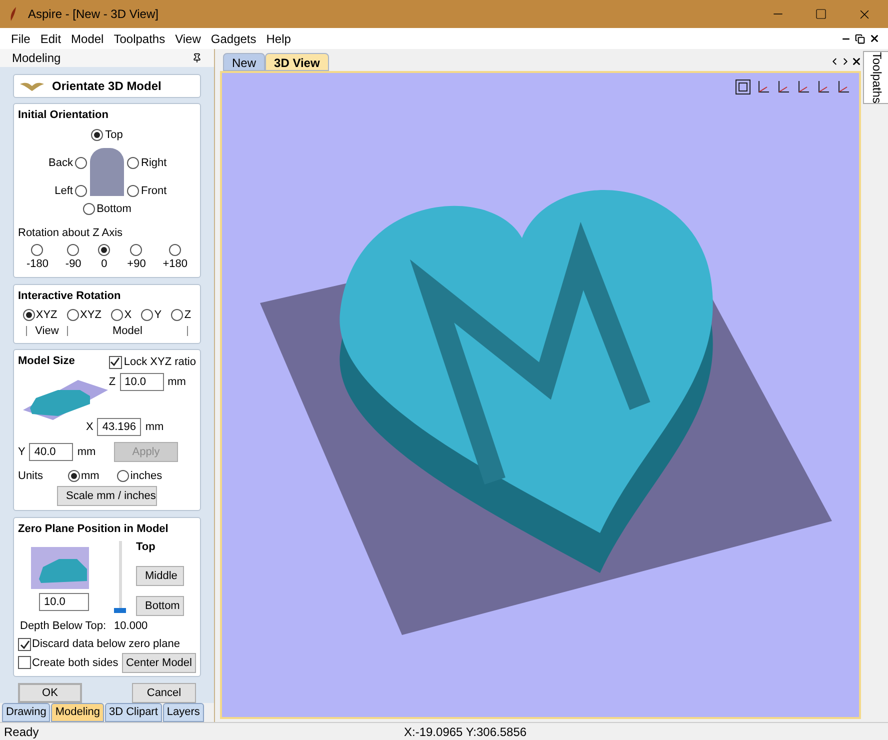 The image size is (888, 740). What do you see at coordinates (73, 264) in the screenshot?
I see `label: -90` at bounding box center [73, 264].